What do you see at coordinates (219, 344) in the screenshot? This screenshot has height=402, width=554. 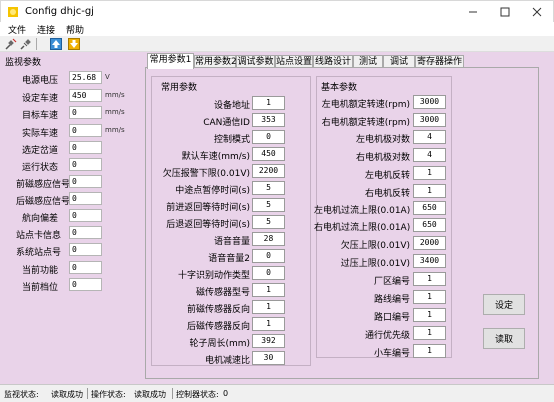 I see `param-label: 轮子周长(mm)` at bounding box center [219, 344].